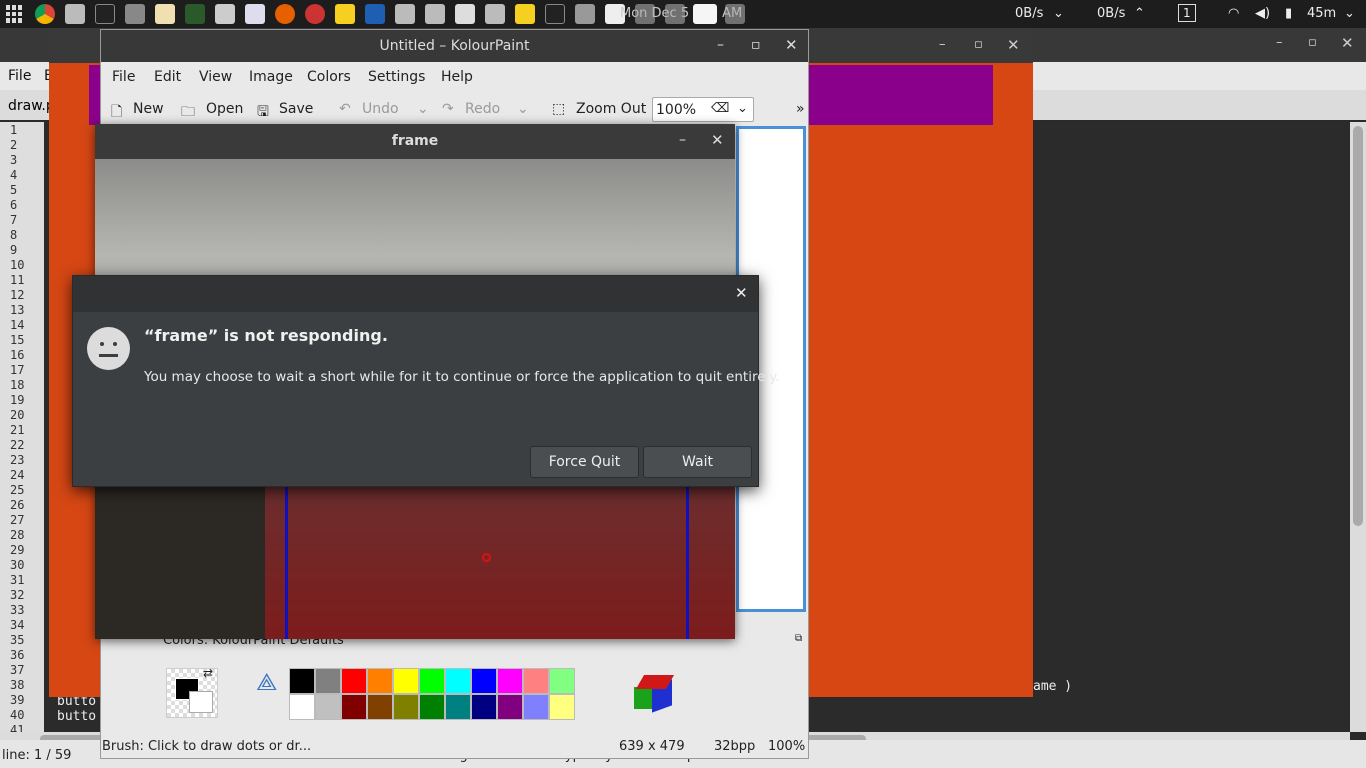 Image resolution: width=1366 pixels, height=768 pixels. What do you see at coordinates (800, 109) in the screenshot?
I see `toolbar-overflow-button: »` at bounding box center [800, 109].